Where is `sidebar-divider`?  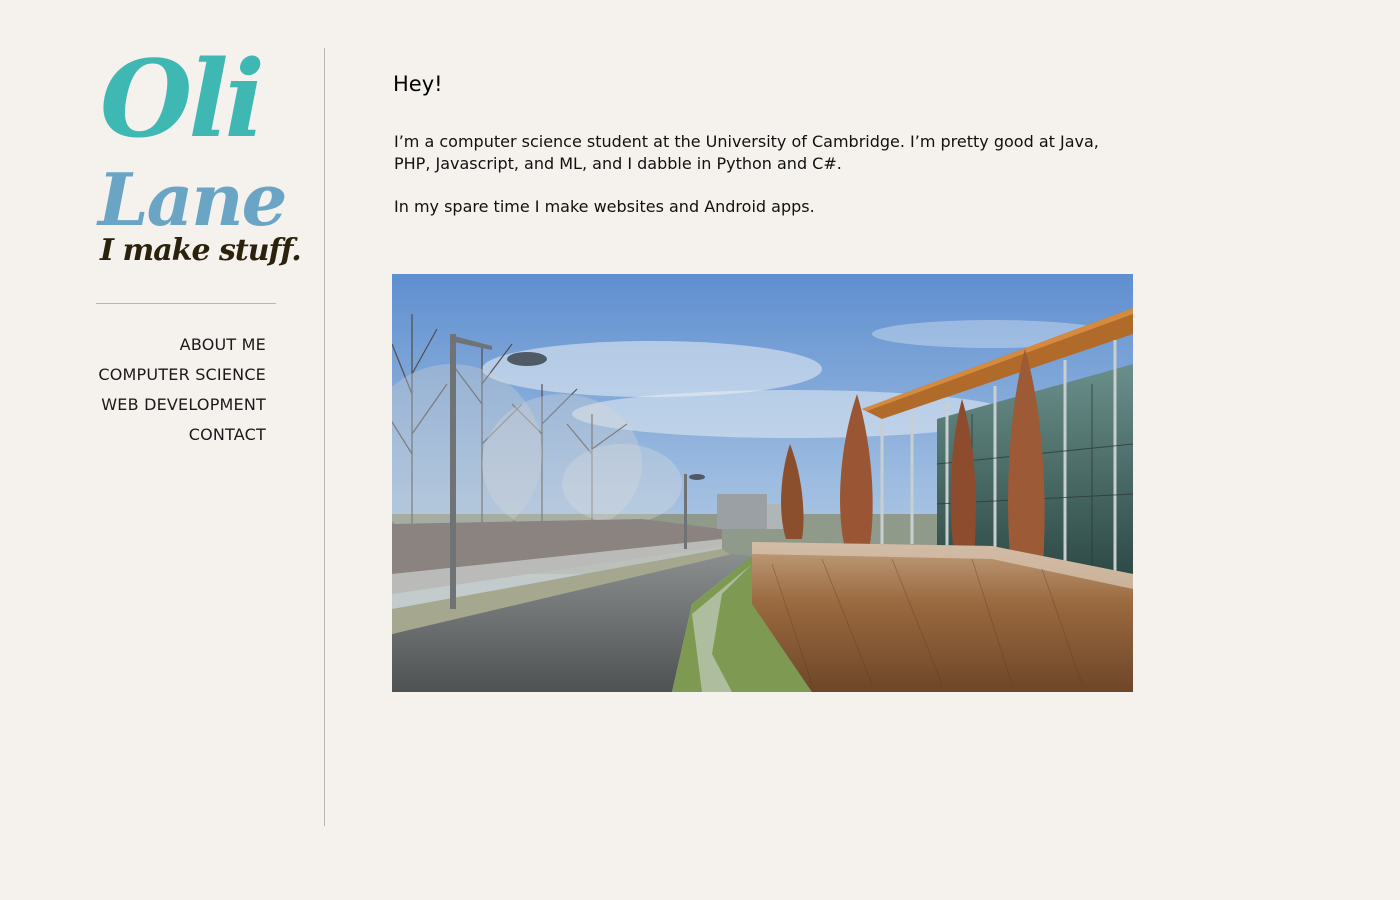 sidebar-divider is located at coordinates (186, 303).